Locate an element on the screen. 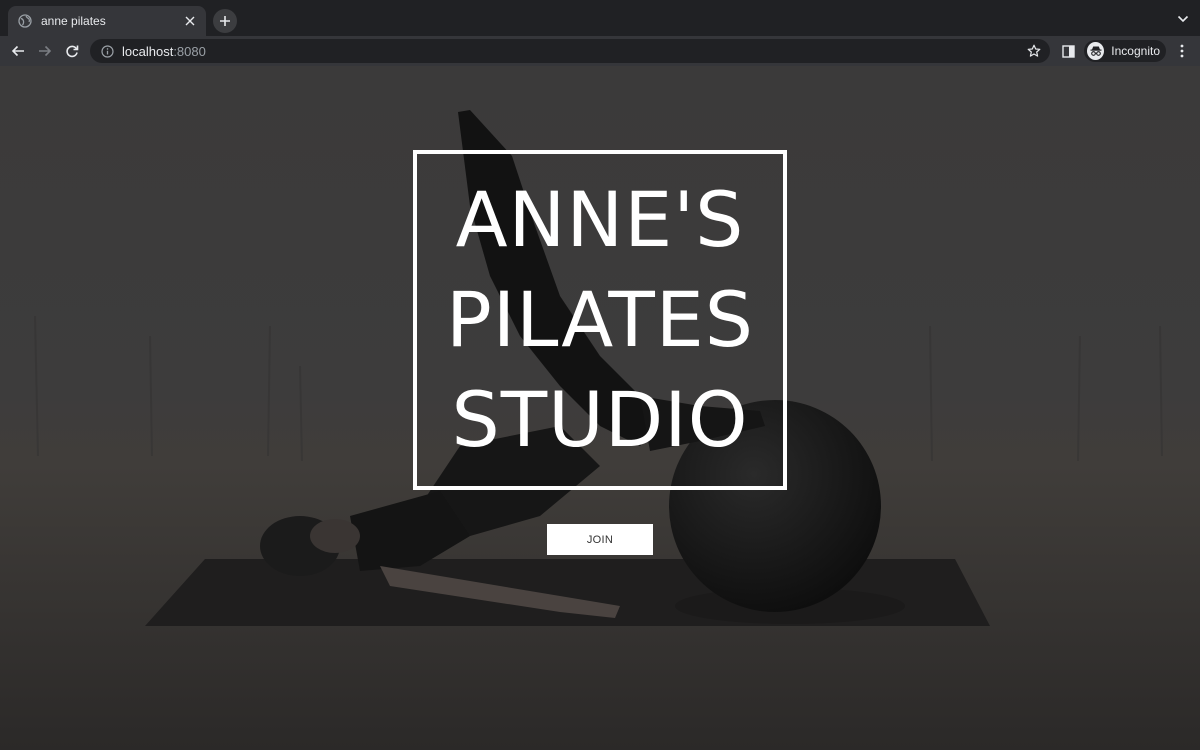 This screenshot has height=750, width=1200. tab-search-button is located at coordinates (1183, 19).